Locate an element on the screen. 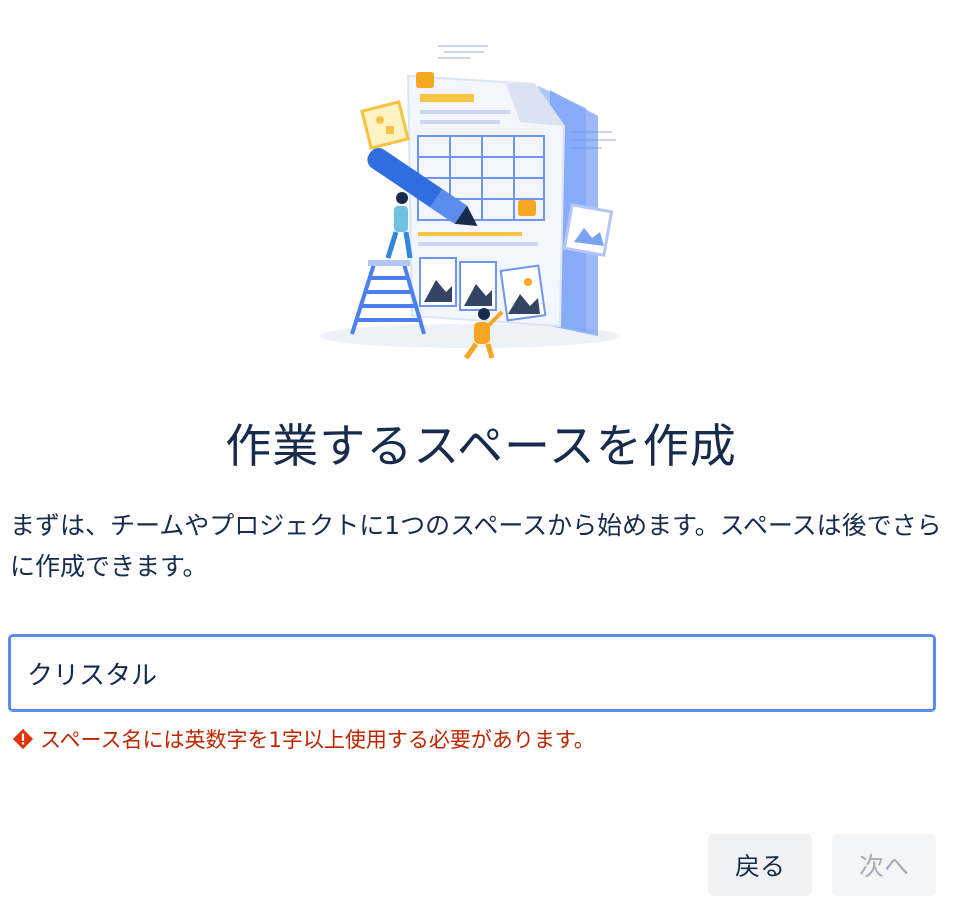  error-message: スペース名には英数字を1字以上使用する必要があります。 is located at coordinates (317, 740).